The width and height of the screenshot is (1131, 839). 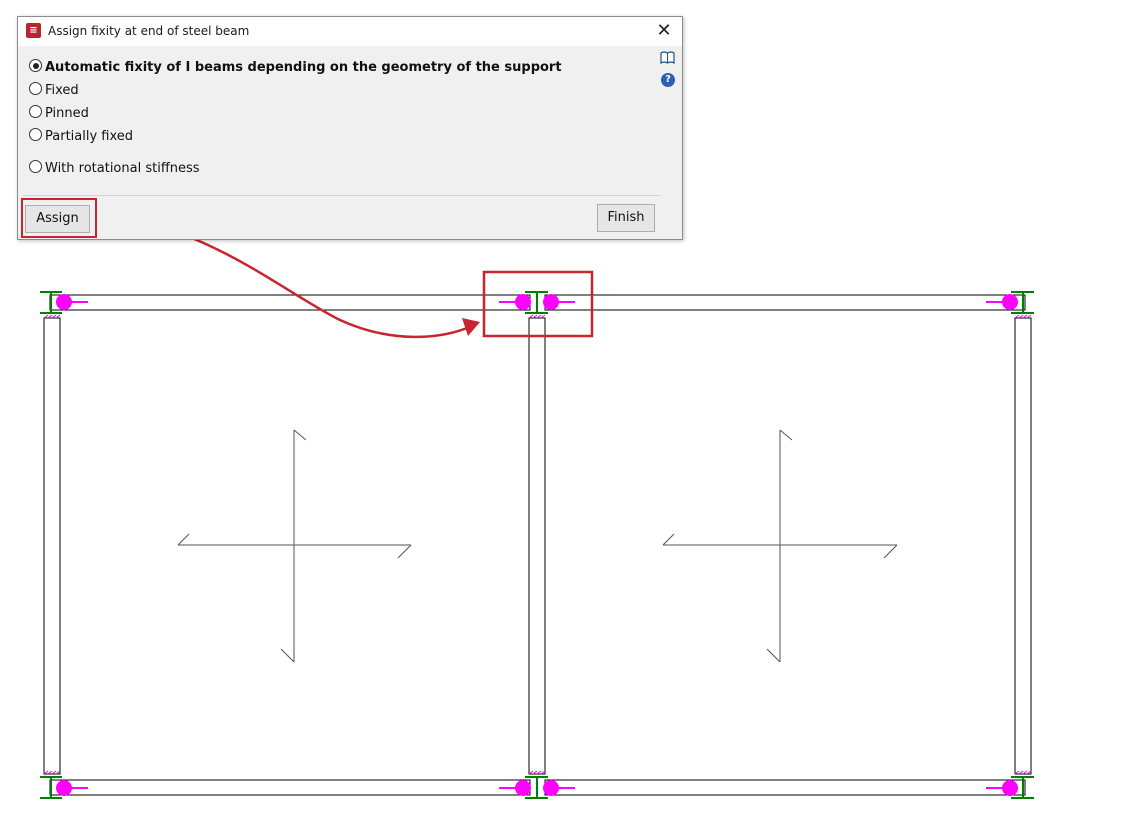 What do you see at coordinates (515, 788) in the screenshot?
I see `hinge-icon-bottom-middle-left` at bounding box center [515, 788].